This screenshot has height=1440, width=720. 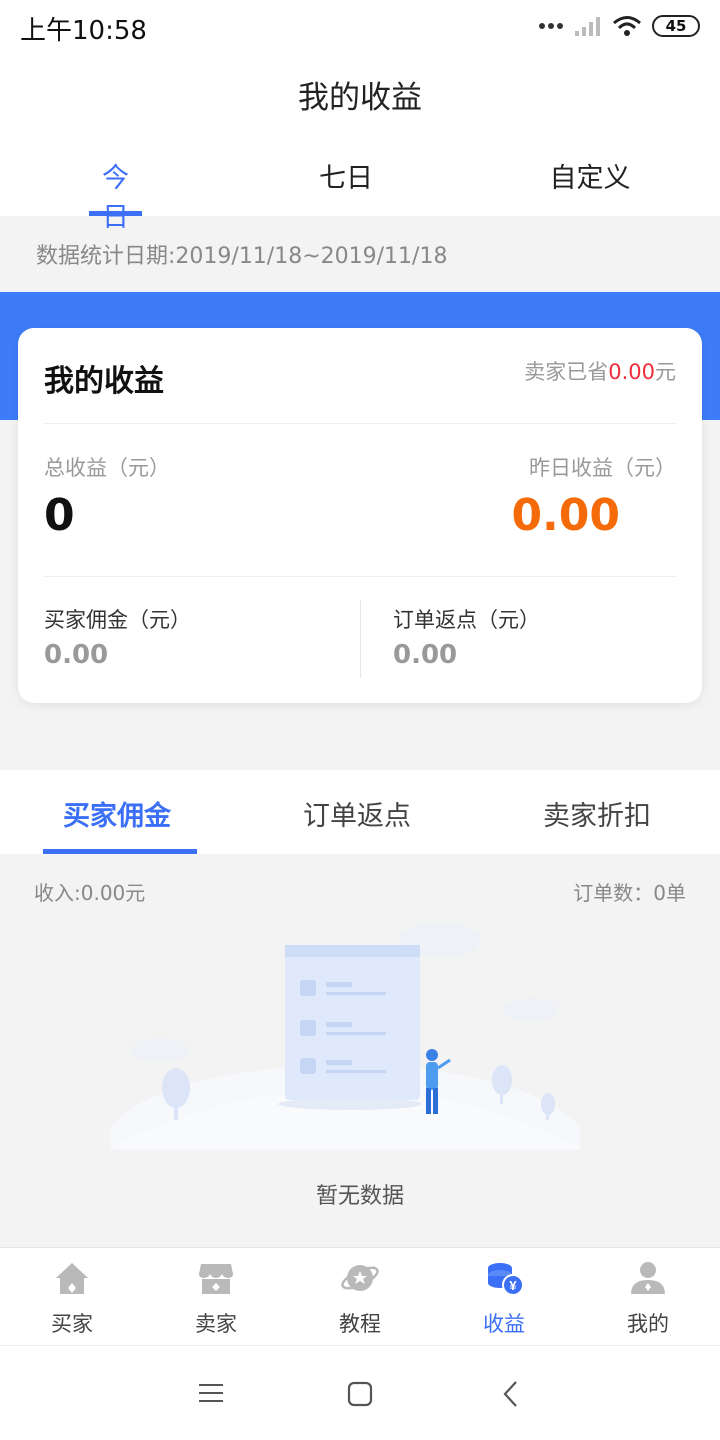 What do you see at coordinates (90, 893) in the screenshot?
I see `income-summary: 收入:0.00元` at bounding box center [90, 893].